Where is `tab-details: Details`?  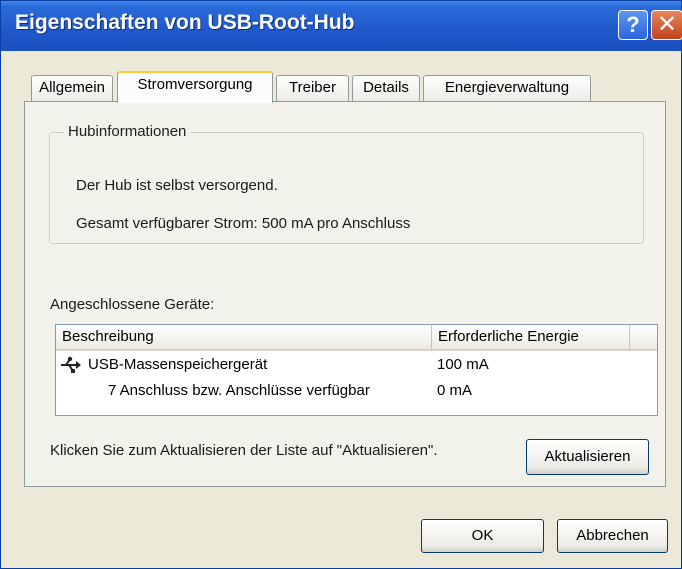
tab-details: Details is located at coordinates (386, 88).